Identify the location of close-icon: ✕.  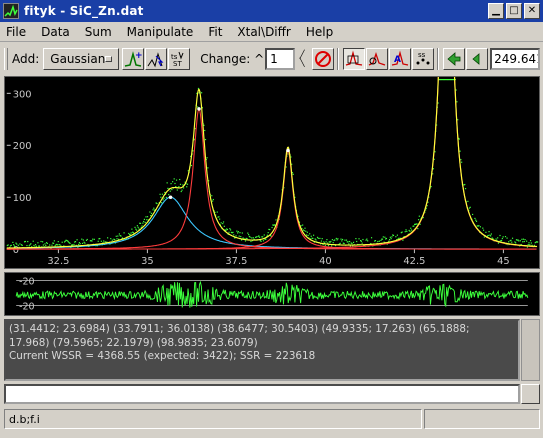
(532, 10).